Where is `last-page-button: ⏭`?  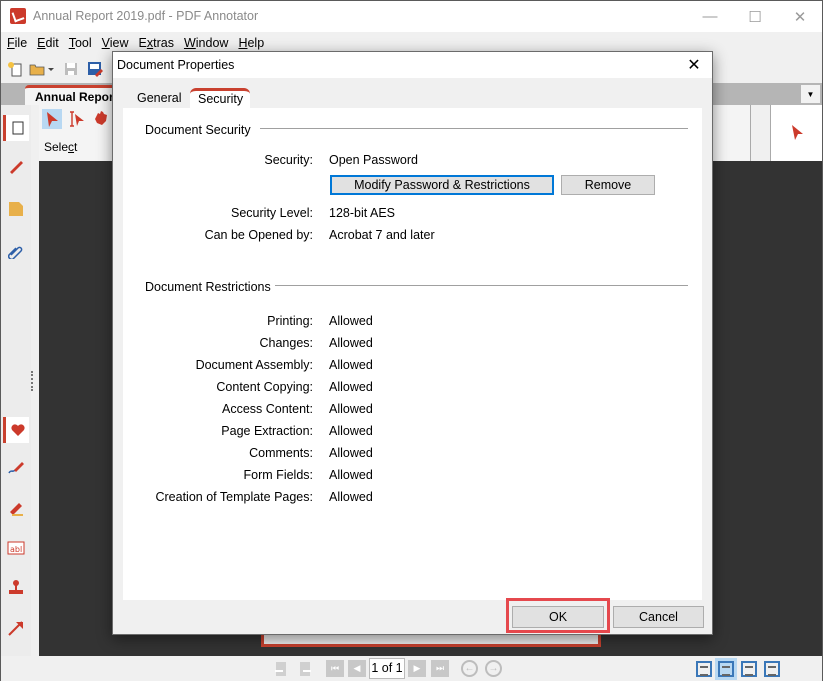
last-page-button: ⏭ is located at coordinates (440, 668).